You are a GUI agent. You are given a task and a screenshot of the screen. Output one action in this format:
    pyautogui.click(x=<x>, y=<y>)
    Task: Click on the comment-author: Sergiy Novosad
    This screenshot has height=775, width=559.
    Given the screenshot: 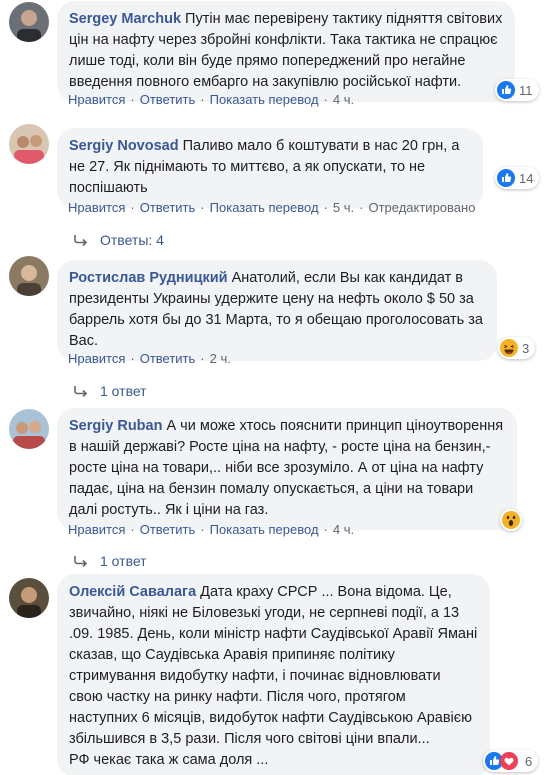 What is the action you would take?
    pyautogui.click(x=124, y=146)
    